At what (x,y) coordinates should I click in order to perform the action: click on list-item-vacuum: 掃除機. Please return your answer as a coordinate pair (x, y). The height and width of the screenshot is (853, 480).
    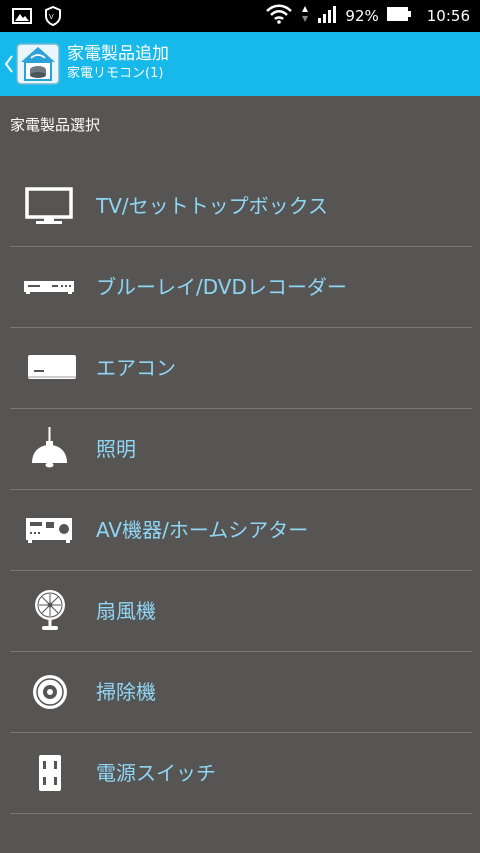
    Looking at the image, I should click on (240, 692).